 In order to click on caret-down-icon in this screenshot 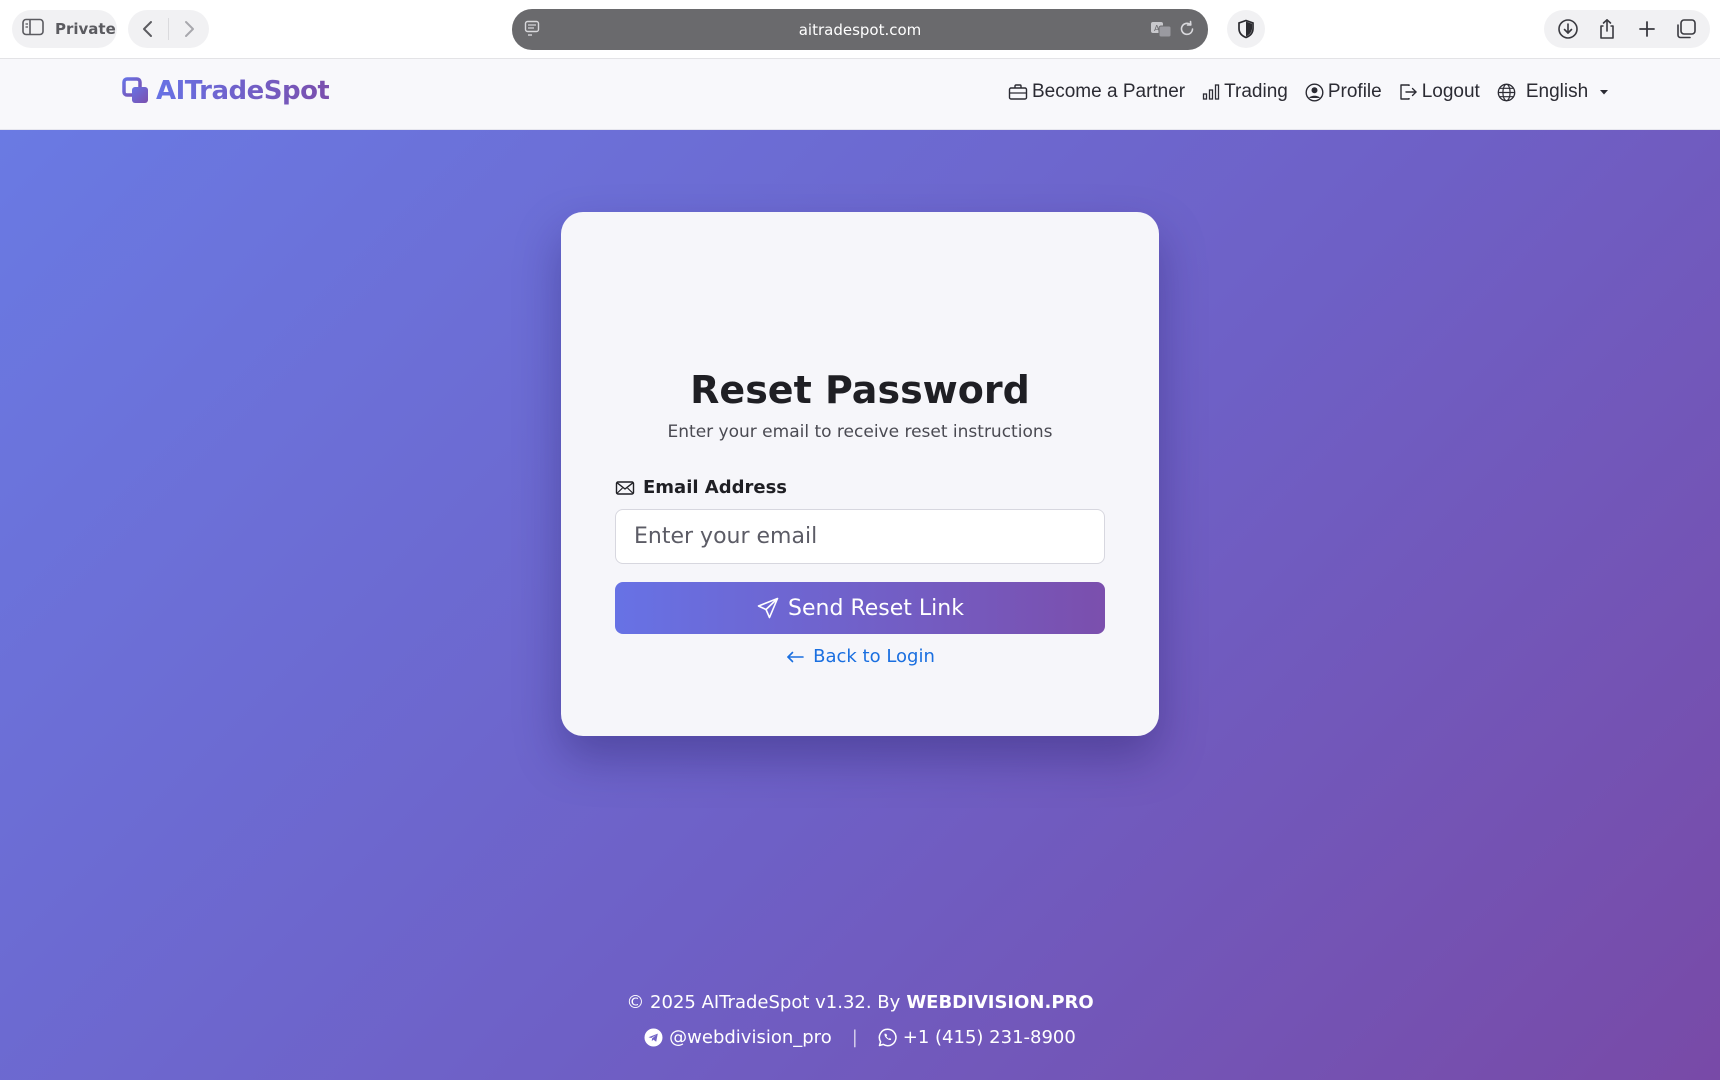, I will do `click(1604, 92)`.